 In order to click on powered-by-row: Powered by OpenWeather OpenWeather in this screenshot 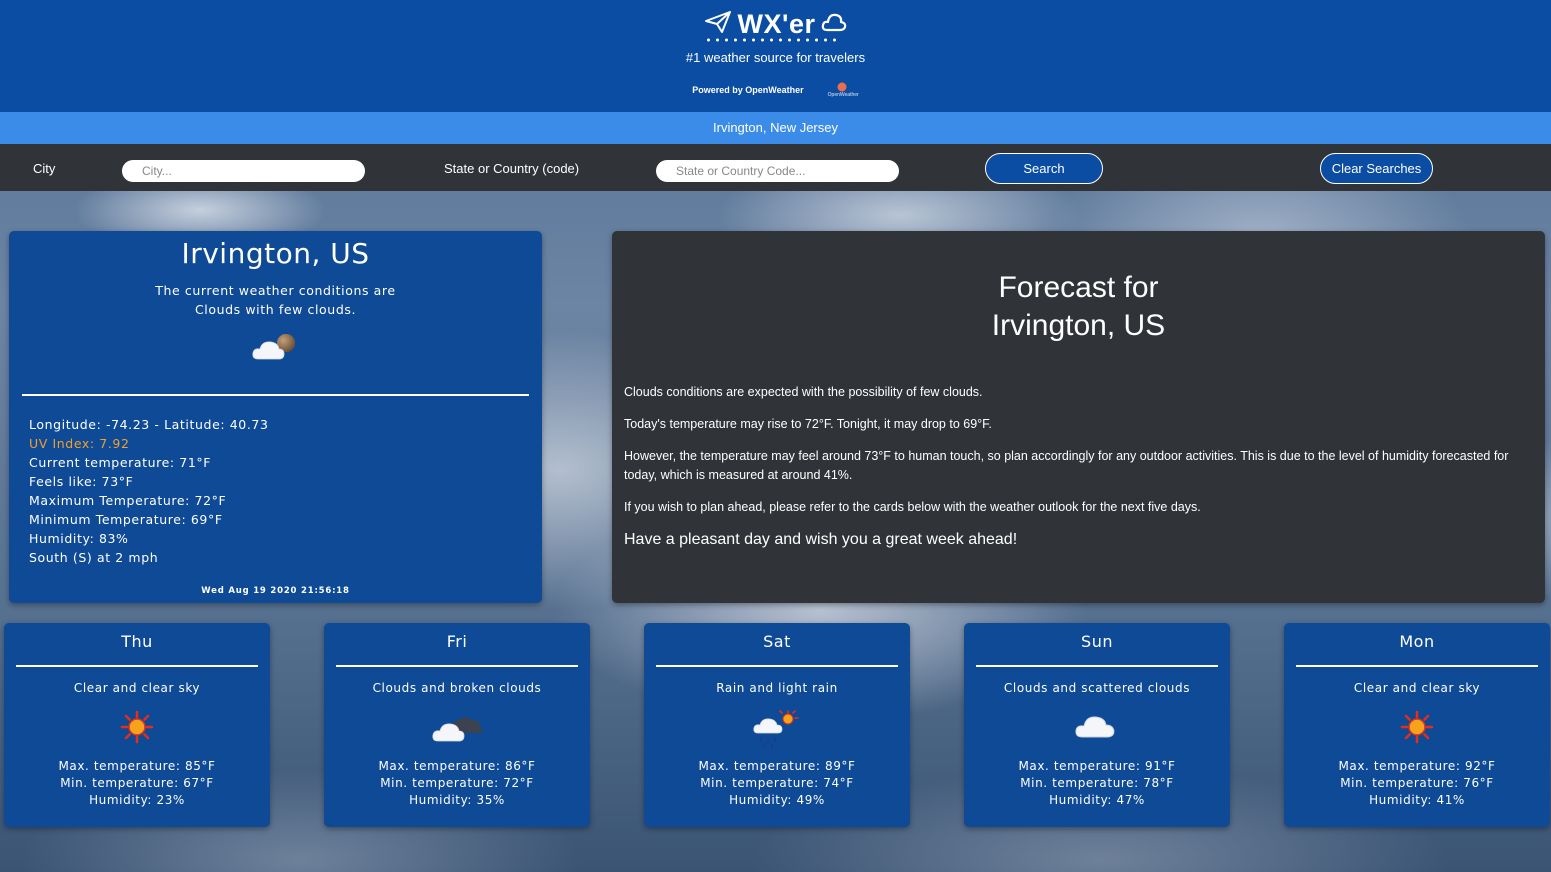, I will do `click(775, 90)`.